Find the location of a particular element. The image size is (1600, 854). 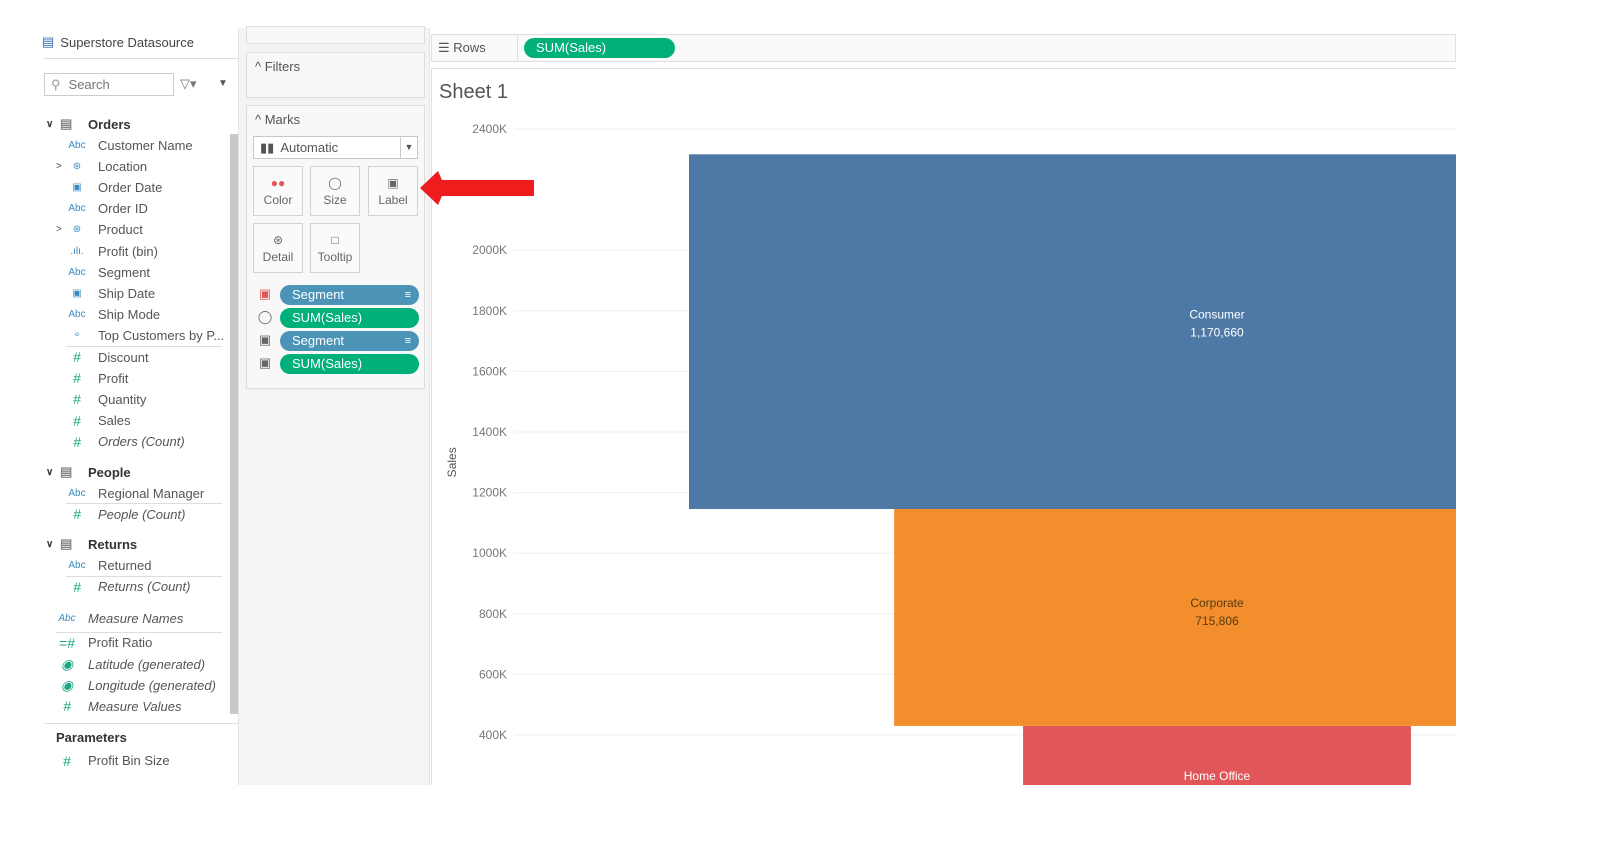

measure-item: # Discount is located at coordinates (107, 357).